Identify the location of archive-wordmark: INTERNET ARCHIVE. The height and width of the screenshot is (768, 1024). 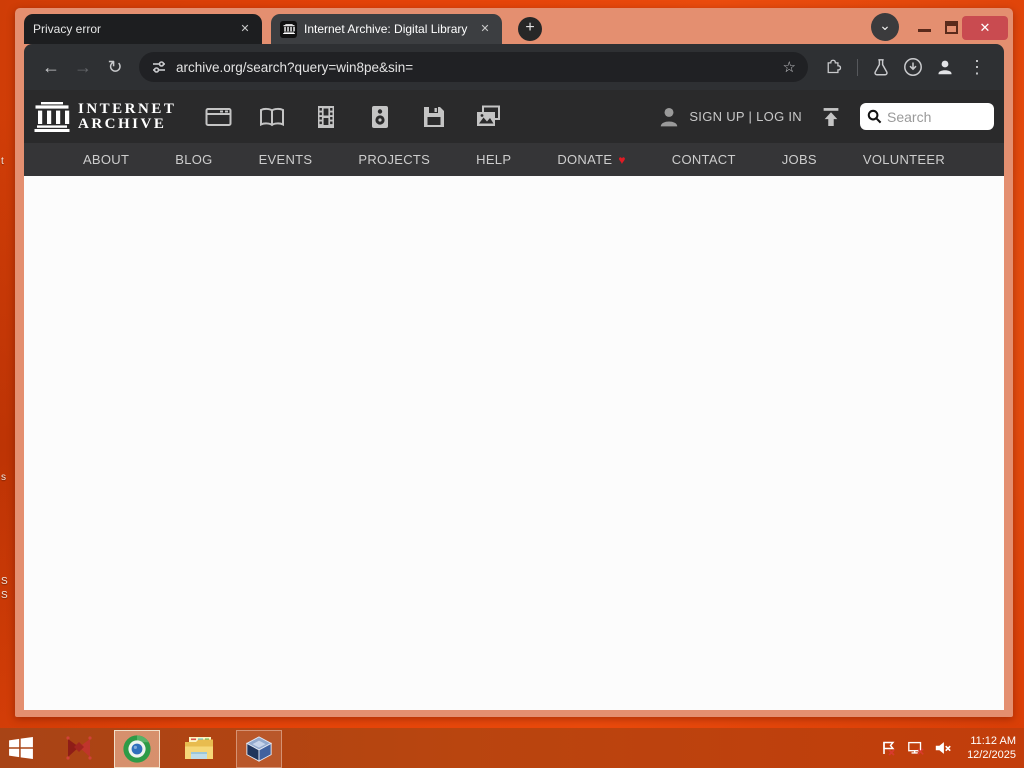
(127, 116).